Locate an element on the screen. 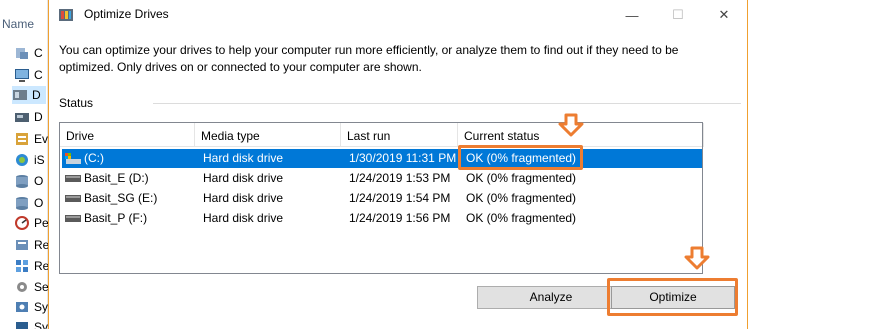 This screenshot has height=329, width=887. column-header-media-type: Media type is located at coordinates (268, 135).